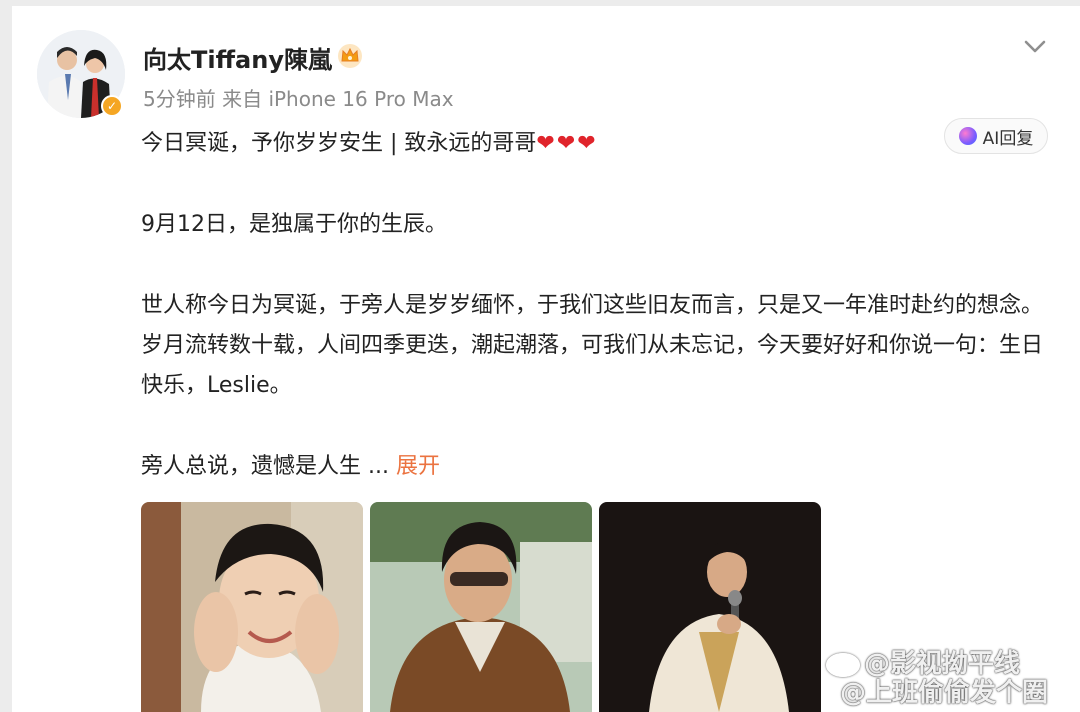  What do you see at coordinates (298, 99) in the screenshot?
I see `post-meta: 5分钟前 来自 iPhone 16 Pro Max` at bounding box center [298, 99].